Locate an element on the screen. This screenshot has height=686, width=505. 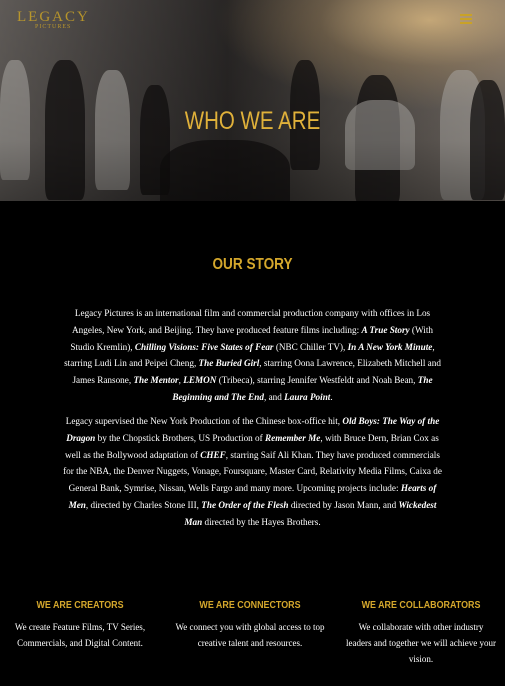
hamburger-menu-icon is located at coordinates (466, 19).